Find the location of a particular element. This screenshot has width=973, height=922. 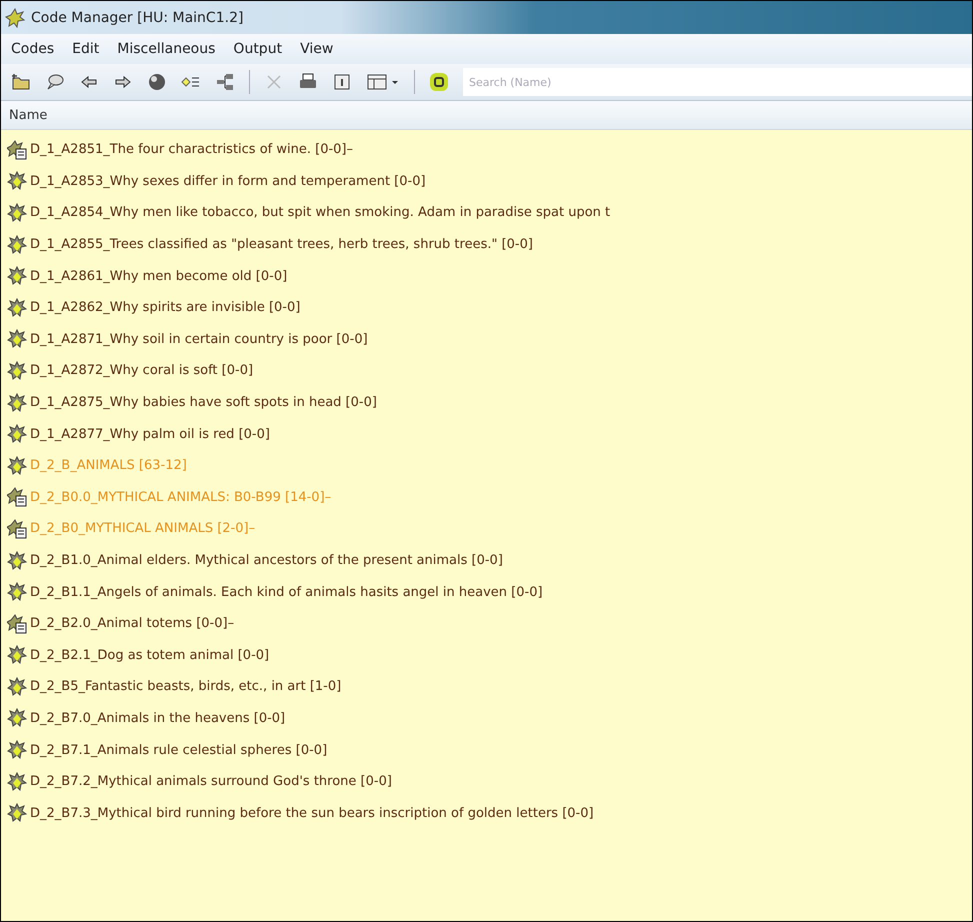

folder-icon is located at coordinates (21, 82).